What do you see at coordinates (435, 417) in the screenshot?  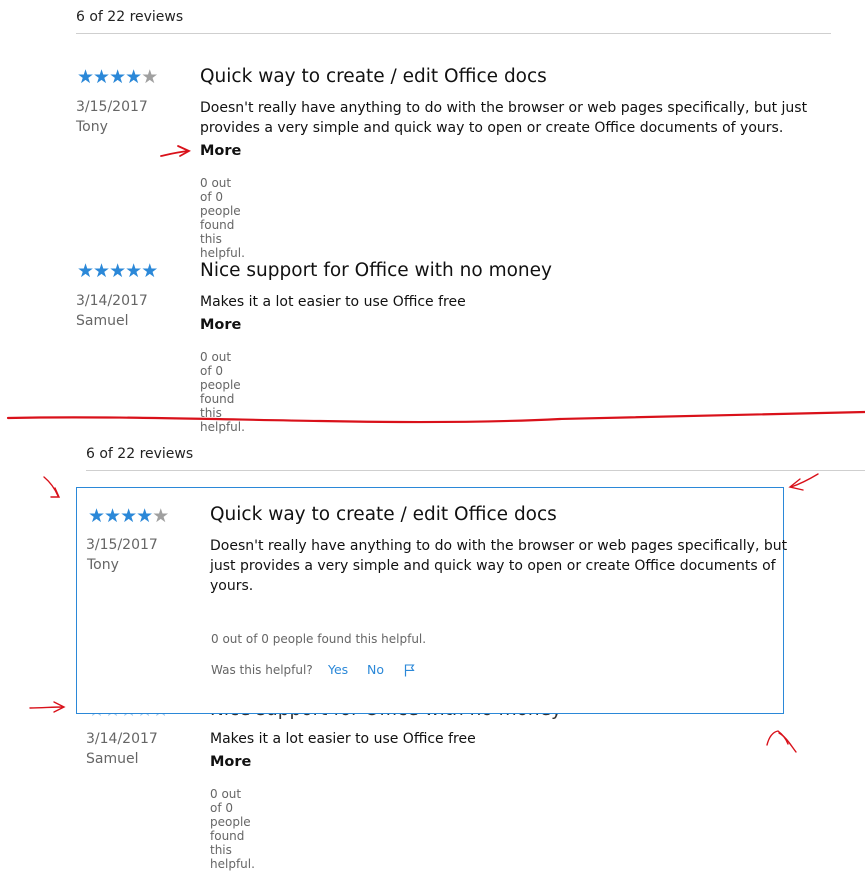 I see `red-separator-line` at bounding box center [435, 417].